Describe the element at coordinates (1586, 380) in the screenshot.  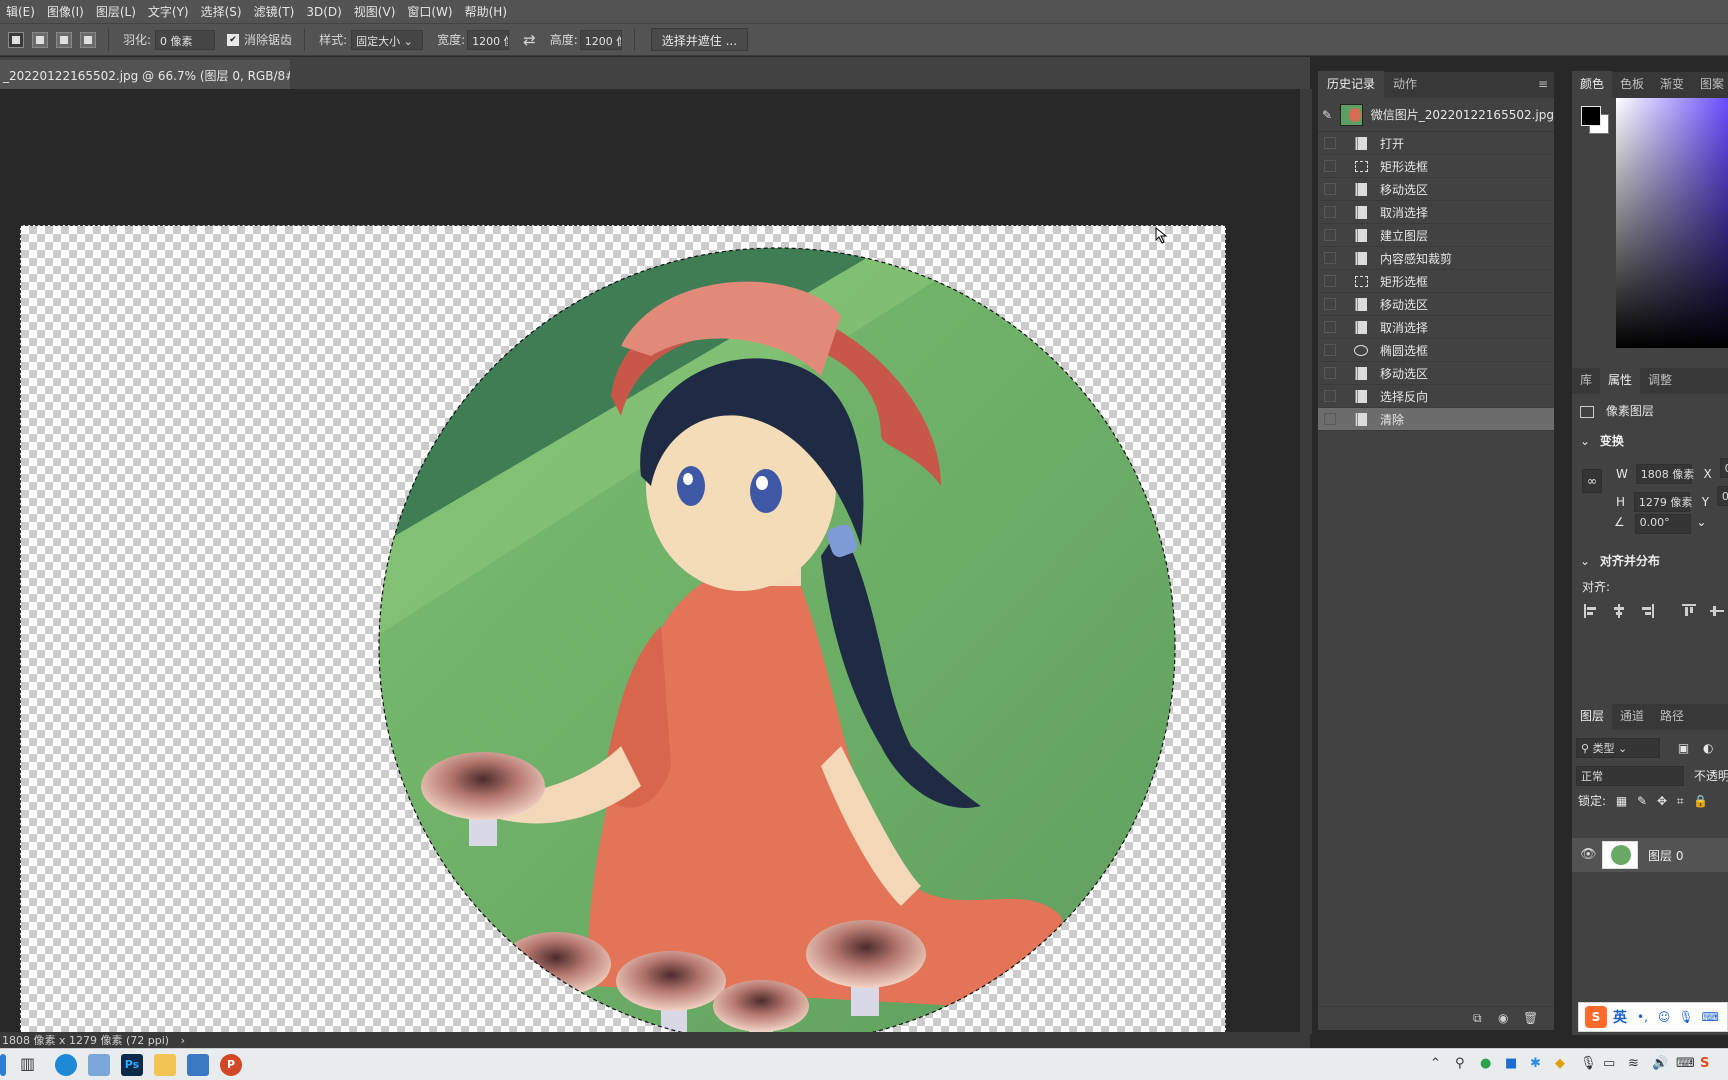
I see `tab-libraries: 库` at that location.